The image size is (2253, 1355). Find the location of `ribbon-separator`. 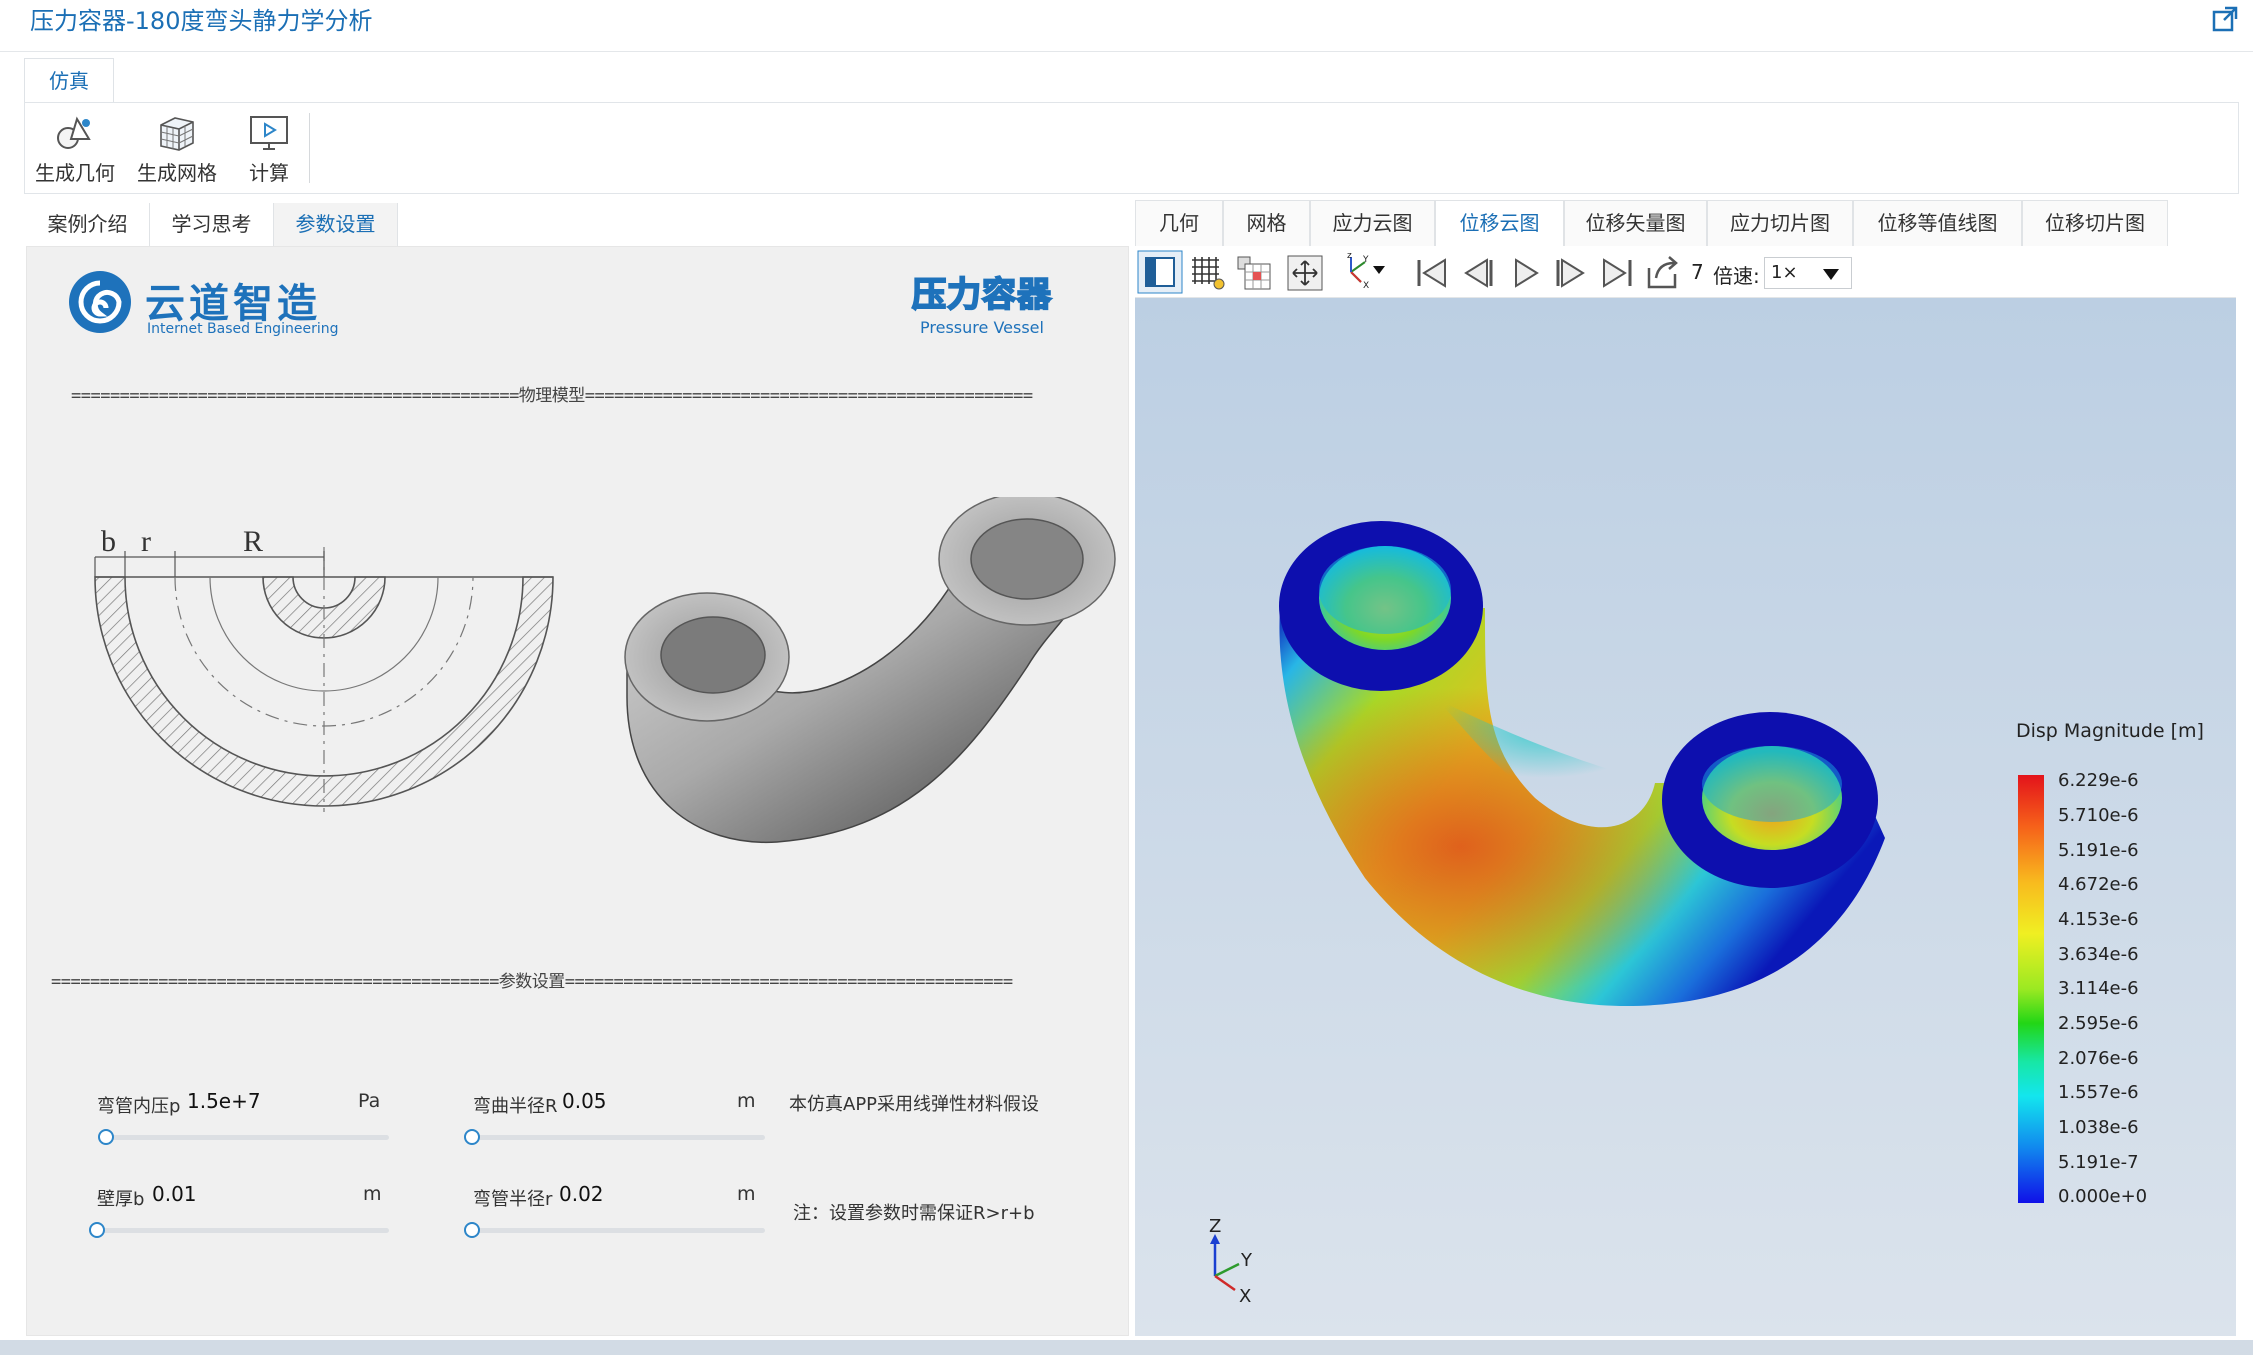

ribbon-separator is located at coordinates (309, 148).